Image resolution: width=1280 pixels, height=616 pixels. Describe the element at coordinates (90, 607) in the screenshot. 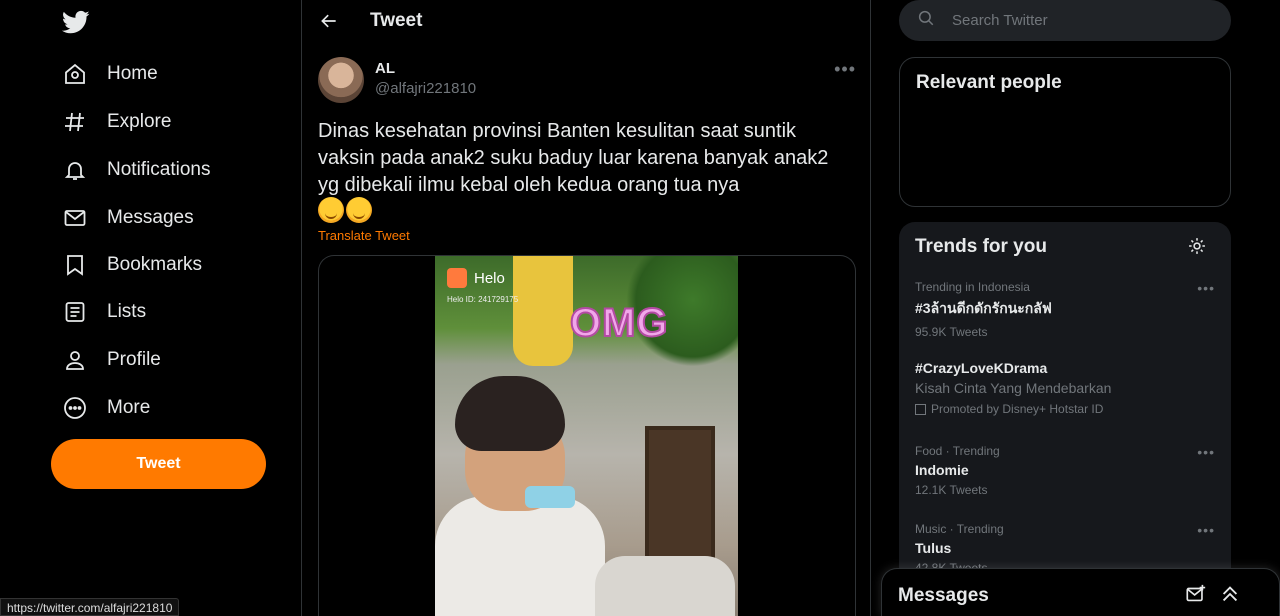

I see `status-bar-url: https://twitter.com/alfajri221810` at that location.